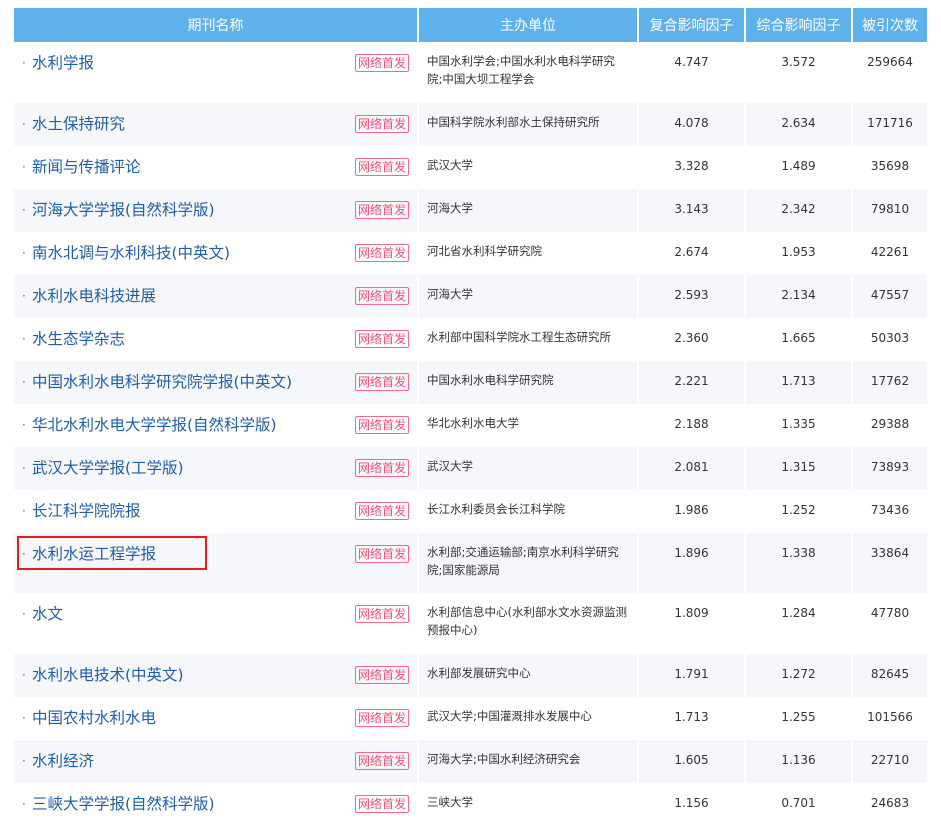 The width and height of the screenshot is (941, 831). What do you see at coordinates (528, 339) in the screenshot?
I see `organizer-cell: 水利部中国科学院水工程生态研究所` at bounding box center [528, 339].